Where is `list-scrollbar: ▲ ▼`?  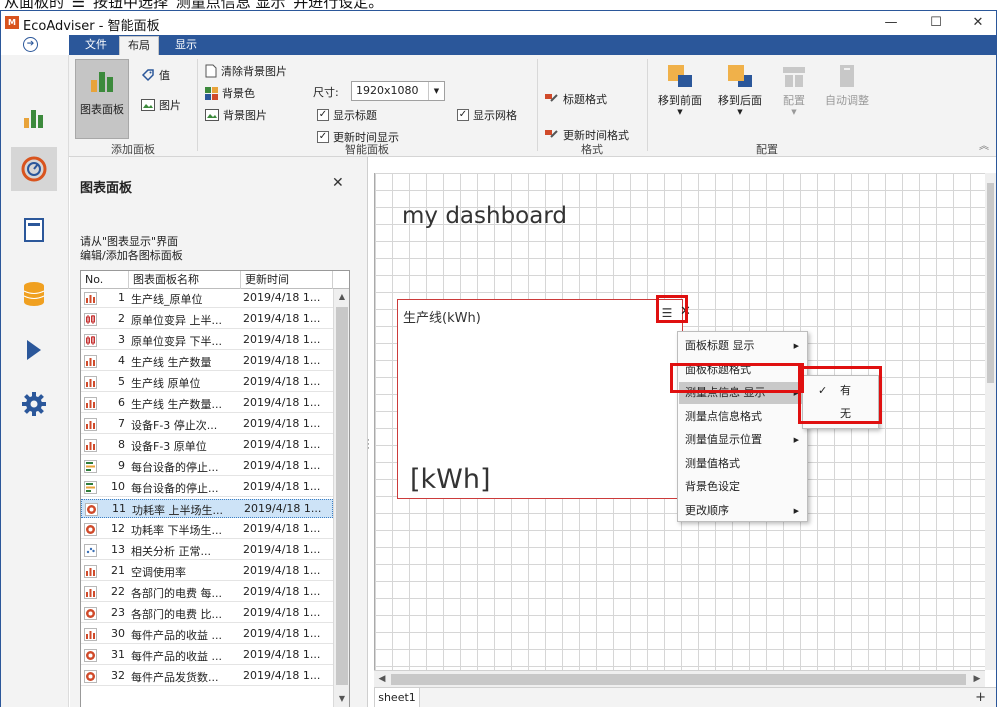 list-scrollbar: ▲ ▼ is located at coordinates (341, 498).